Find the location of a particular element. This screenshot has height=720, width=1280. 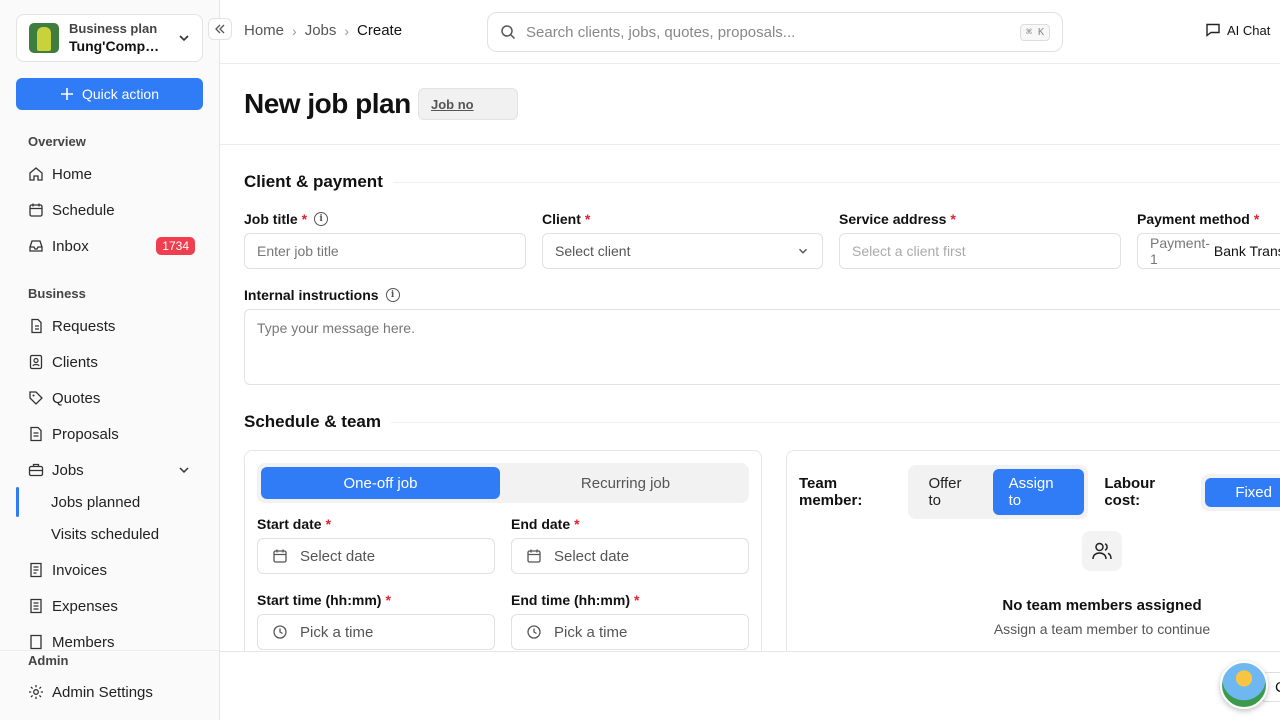

payment-method-label: Payment method * is located at coordinates (1198, 219).